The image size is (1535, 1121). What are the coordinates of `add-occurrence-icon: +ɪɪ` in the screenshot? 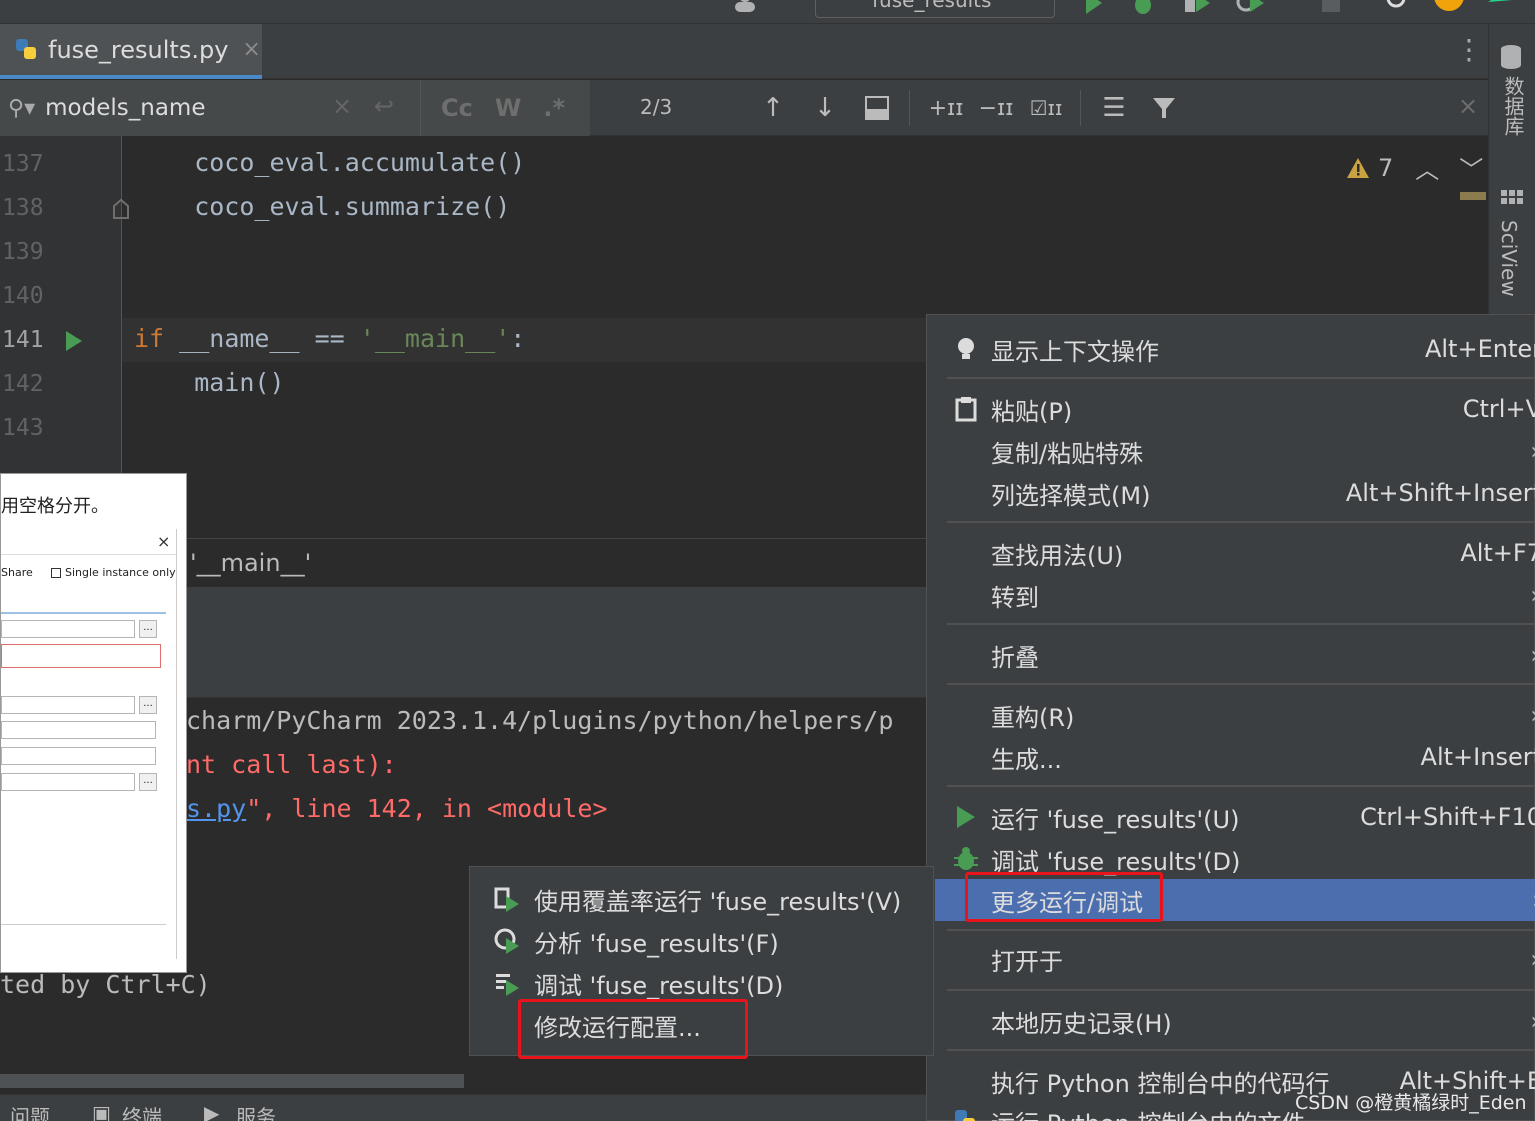 It's located at (946, 108).